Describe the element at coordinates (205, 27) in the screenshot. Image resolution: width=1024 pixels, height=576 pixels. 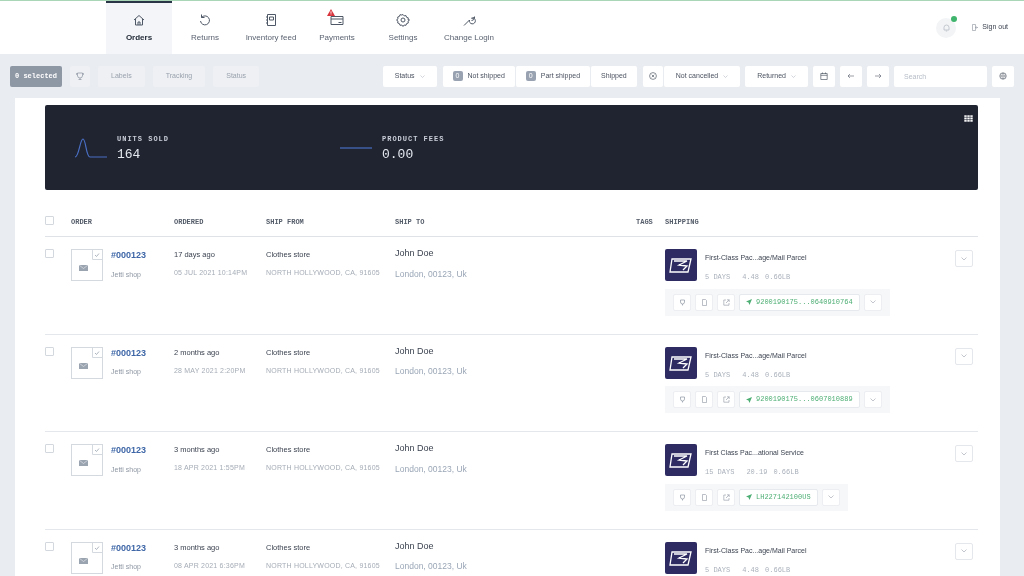
I see `nav-tab: Returns` at that location.